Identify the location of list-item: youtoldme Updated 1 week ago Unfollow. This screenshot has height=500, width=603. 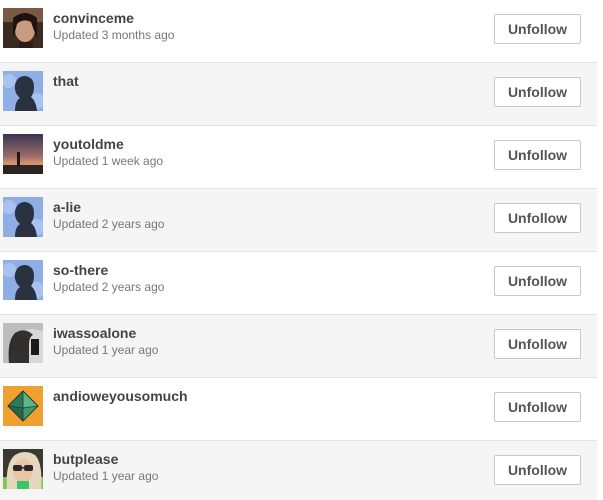
(298, 157).